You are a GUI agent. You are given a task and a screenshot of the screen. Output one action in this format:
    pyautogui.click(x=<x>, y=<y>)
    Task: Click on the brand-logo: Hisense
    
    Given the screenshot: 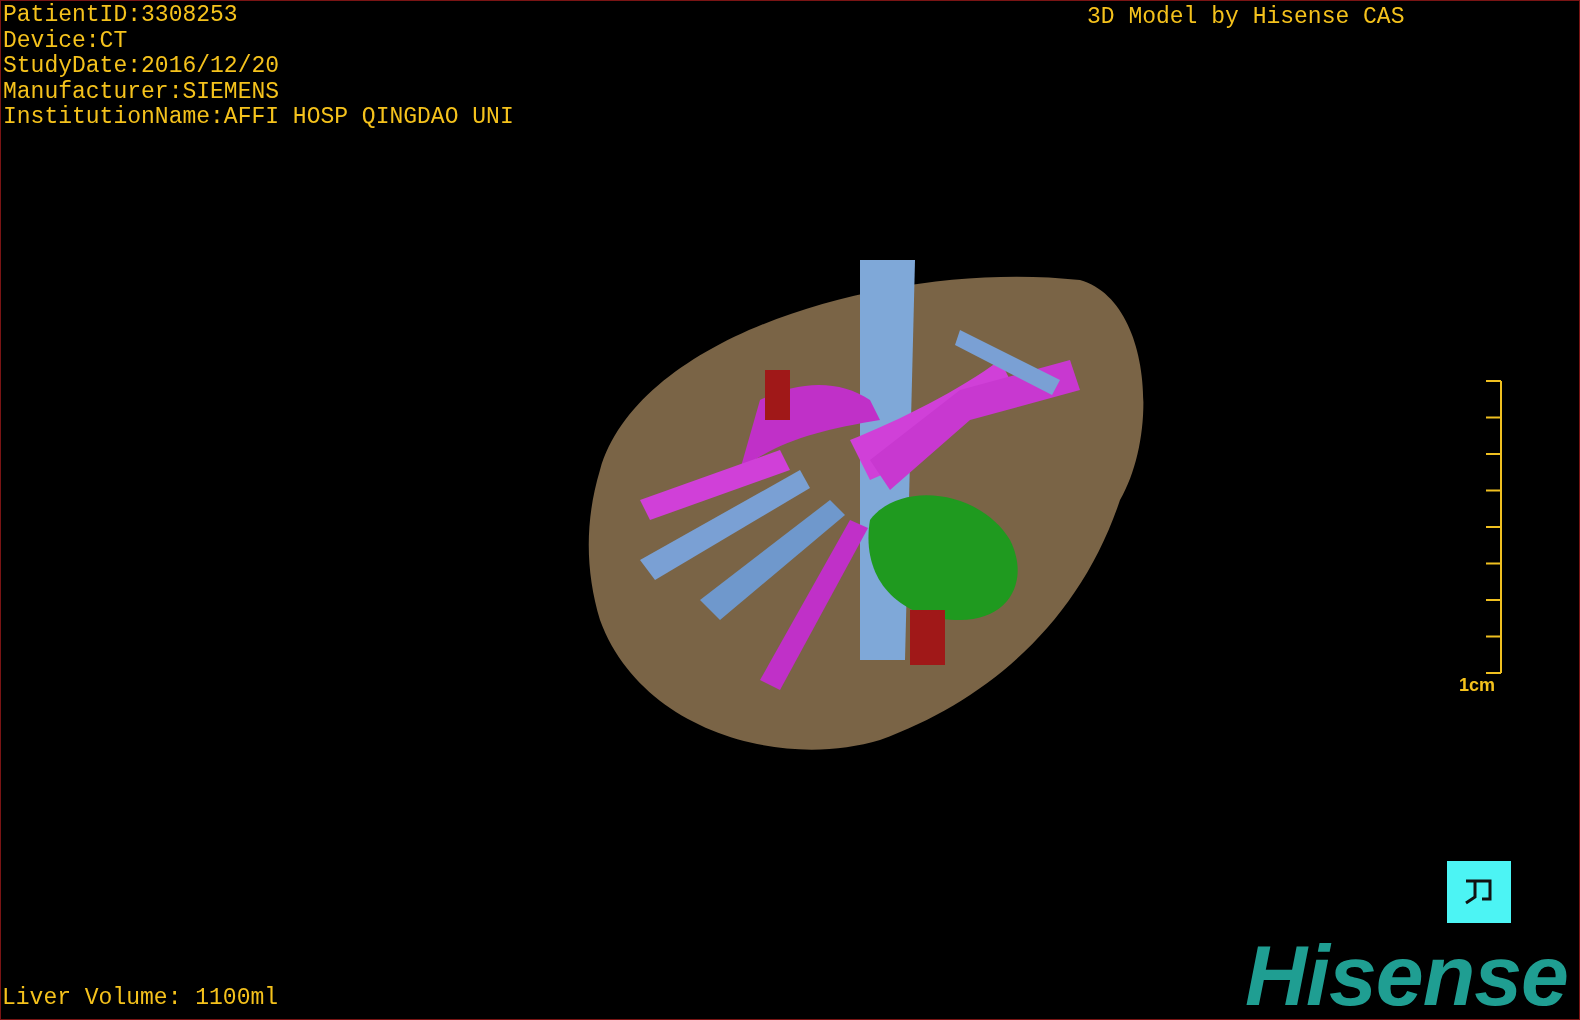 What is the action you would take?
    pyautogui.click(x=1406, y=975)
    